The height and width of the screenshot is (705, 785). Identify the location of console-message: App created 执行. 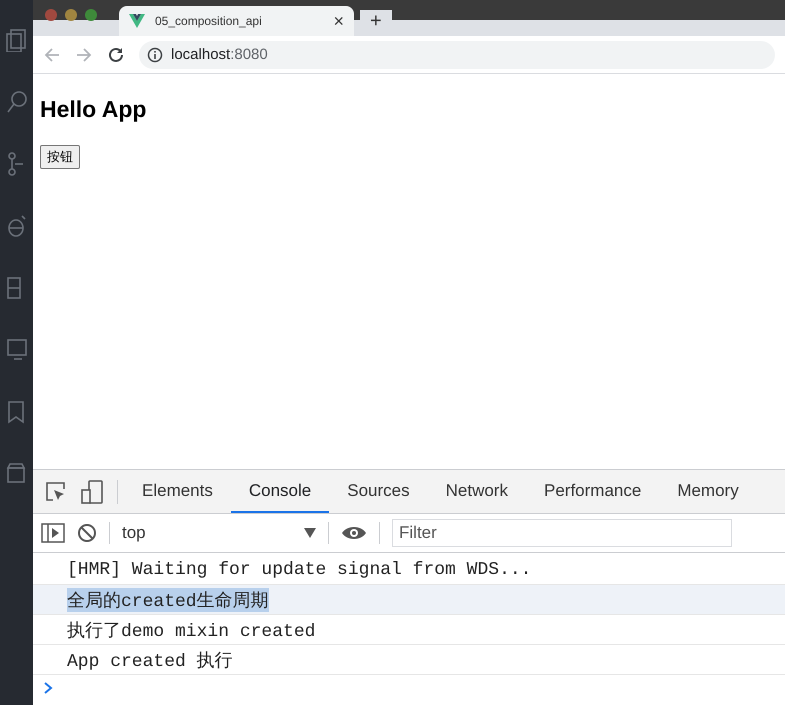
(409, 660).